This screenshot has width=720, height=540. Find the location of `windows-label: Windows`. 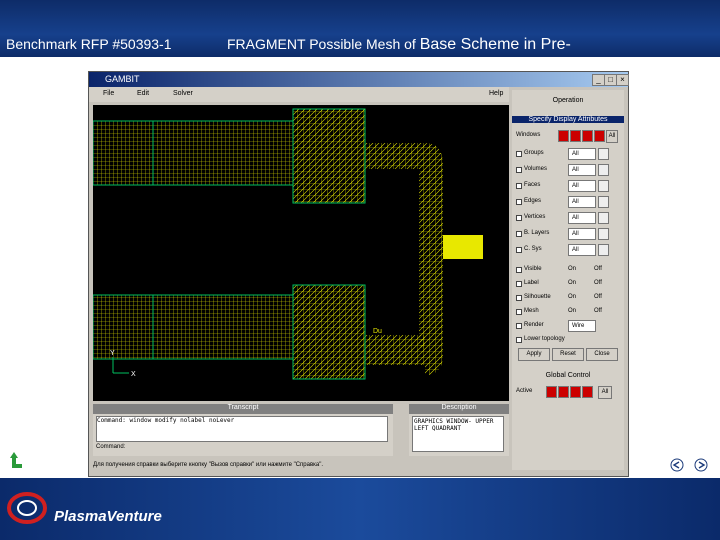

windows-label: Windows is located at coordinates (528, 135).